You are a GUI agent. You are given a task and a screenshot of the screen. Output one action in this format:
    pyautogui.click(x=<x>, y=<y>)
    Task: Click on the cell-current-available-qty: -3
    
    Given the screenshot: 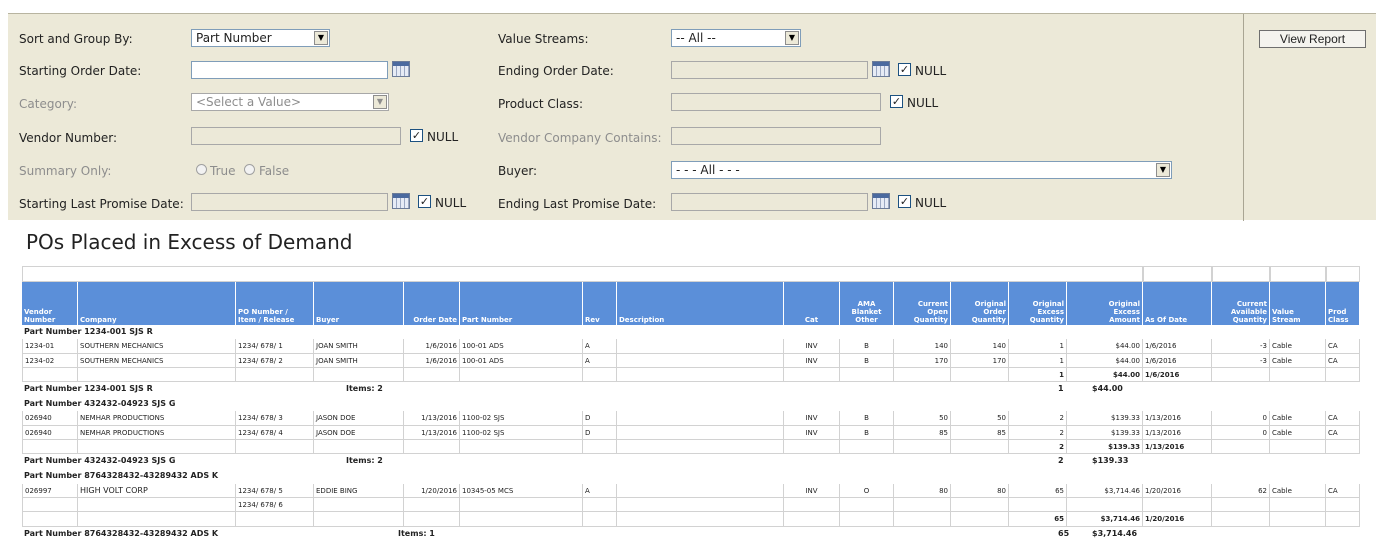 What is the action you would take?
    pyautogui.click(x=1241, y=360)
    